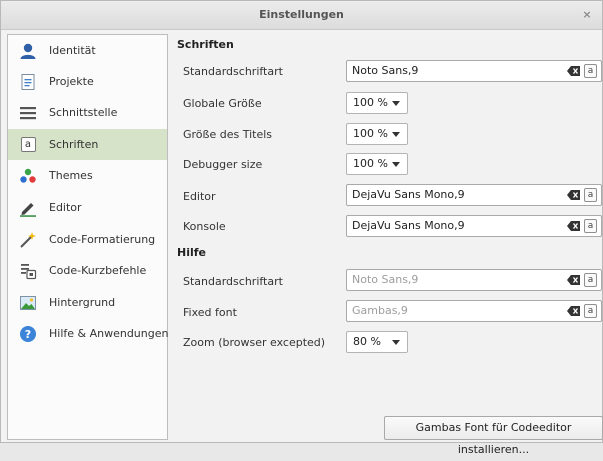  I want to click on sidebar-item-schnittstelle: Schnittstelle, so click(87, 112).